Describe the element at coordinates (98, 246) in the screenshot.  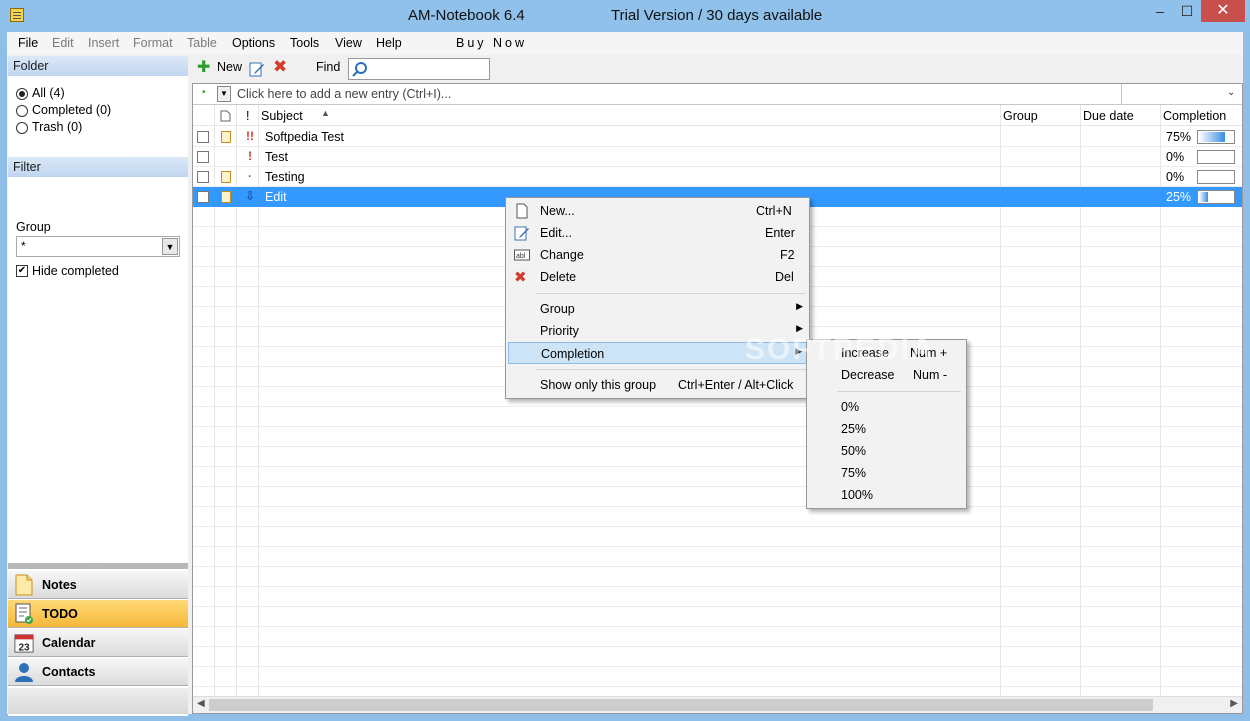
I see `group-filter-select: * ▼` at that location.